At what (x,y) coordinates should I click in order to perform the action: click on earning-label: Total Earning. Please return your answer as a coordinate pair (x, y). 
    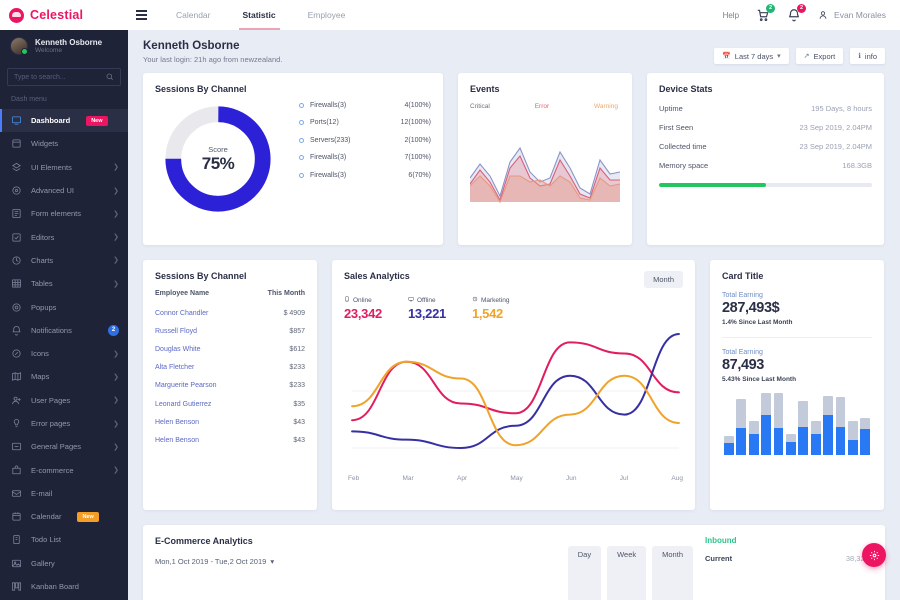
    Looking at the image, I should click on (742, 295).